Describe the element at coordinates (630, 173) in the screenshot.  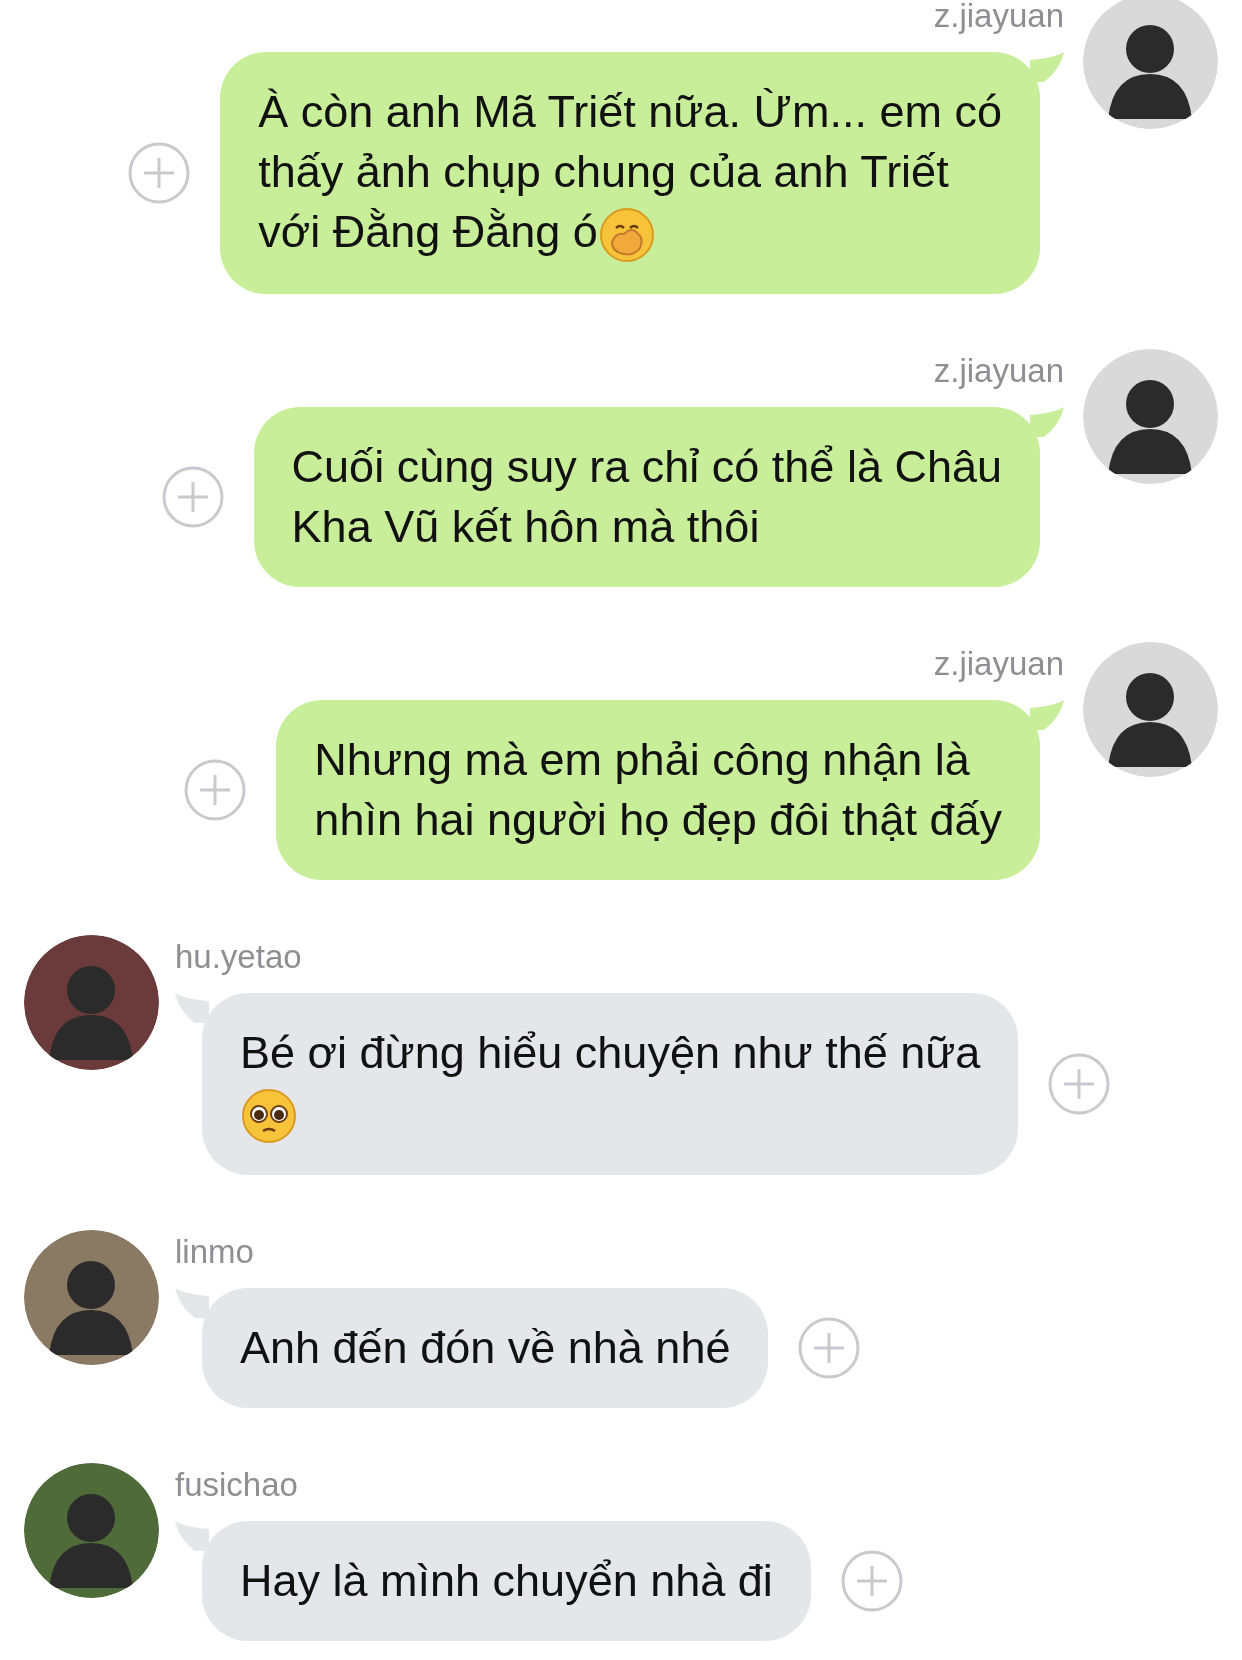
I see `message-bubble: À còn anh Mã Triết nữa. Ừm... em có thấy ảnh chụp chung của anh Triết với Đằng Đằng ó` at that location.